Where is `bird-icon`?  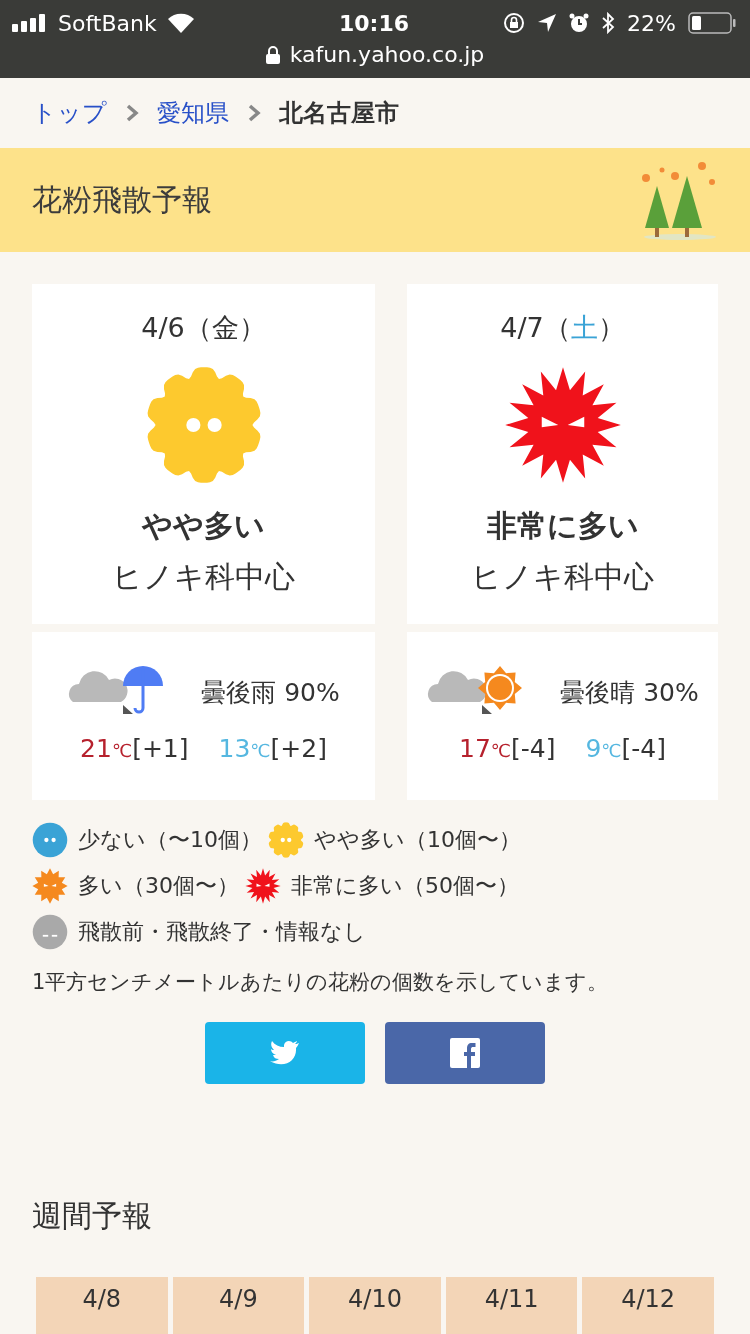 bird-icon is located at coordinates (285, 1053).